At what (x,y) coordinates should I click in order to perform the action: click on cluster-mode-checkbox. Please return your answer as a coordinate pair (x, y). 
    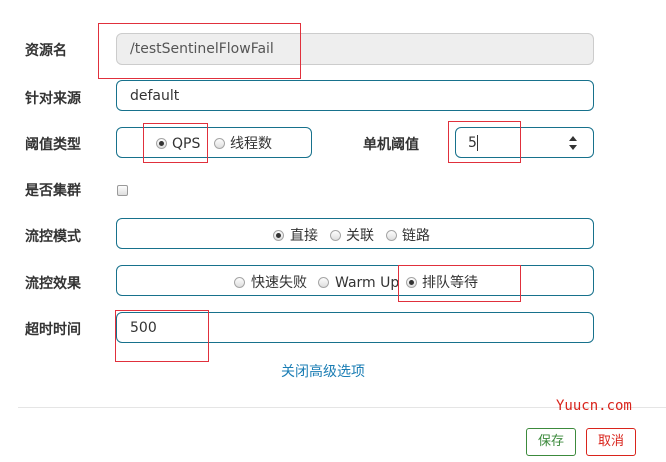
    Looking at the image, I should click on (122, 190).